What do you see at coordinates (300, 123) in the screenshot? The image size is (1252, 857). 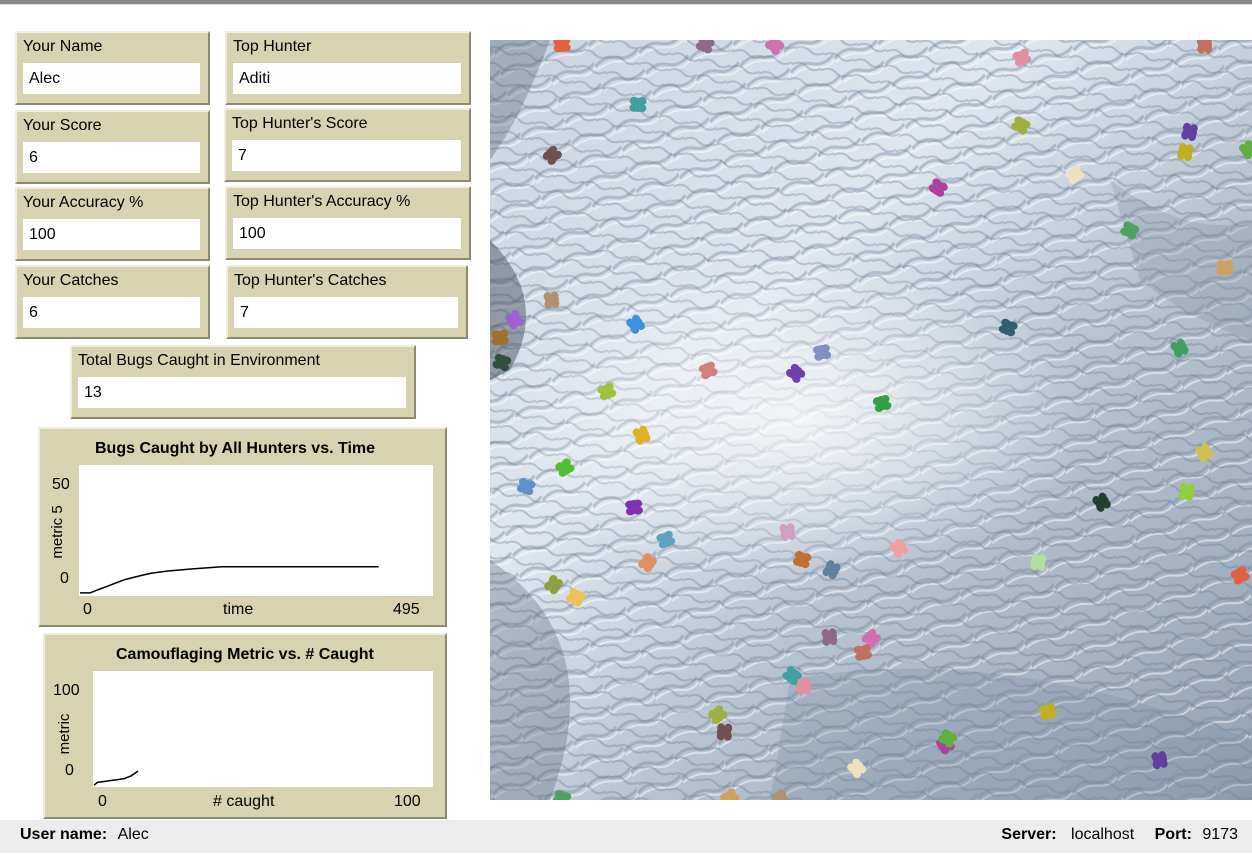 I see `monitor-label: Top Hunter's Score` at bounding box center [300, 123].